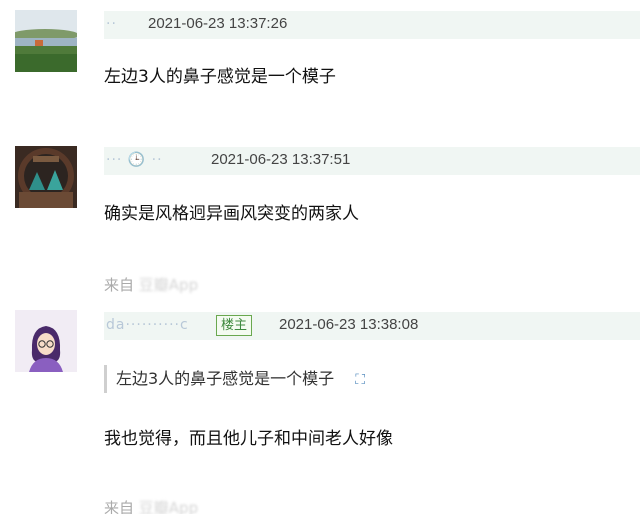 The image size is (640, 514). Describe the element at coordinates (234, 325) in the screenshot. I see `owner-badge: 楼主` at that location.